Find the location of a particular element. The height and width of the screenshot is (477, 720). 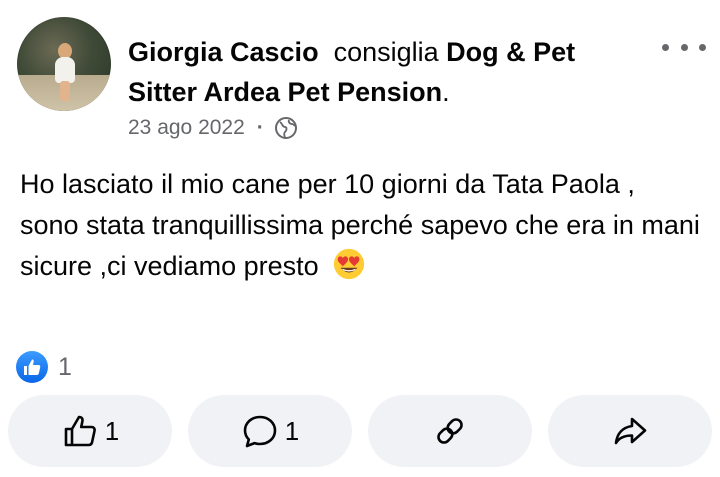

like-button: 1 is located at coordinates (90, 431).